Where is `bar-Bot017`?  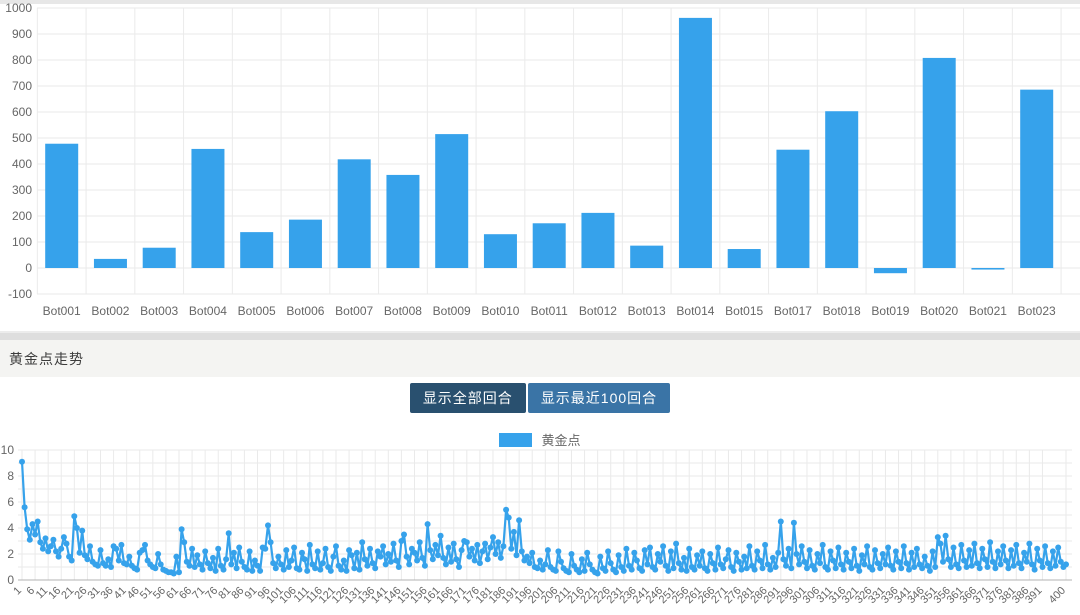
bar-Bot017 is located at coordinates (793, 208).